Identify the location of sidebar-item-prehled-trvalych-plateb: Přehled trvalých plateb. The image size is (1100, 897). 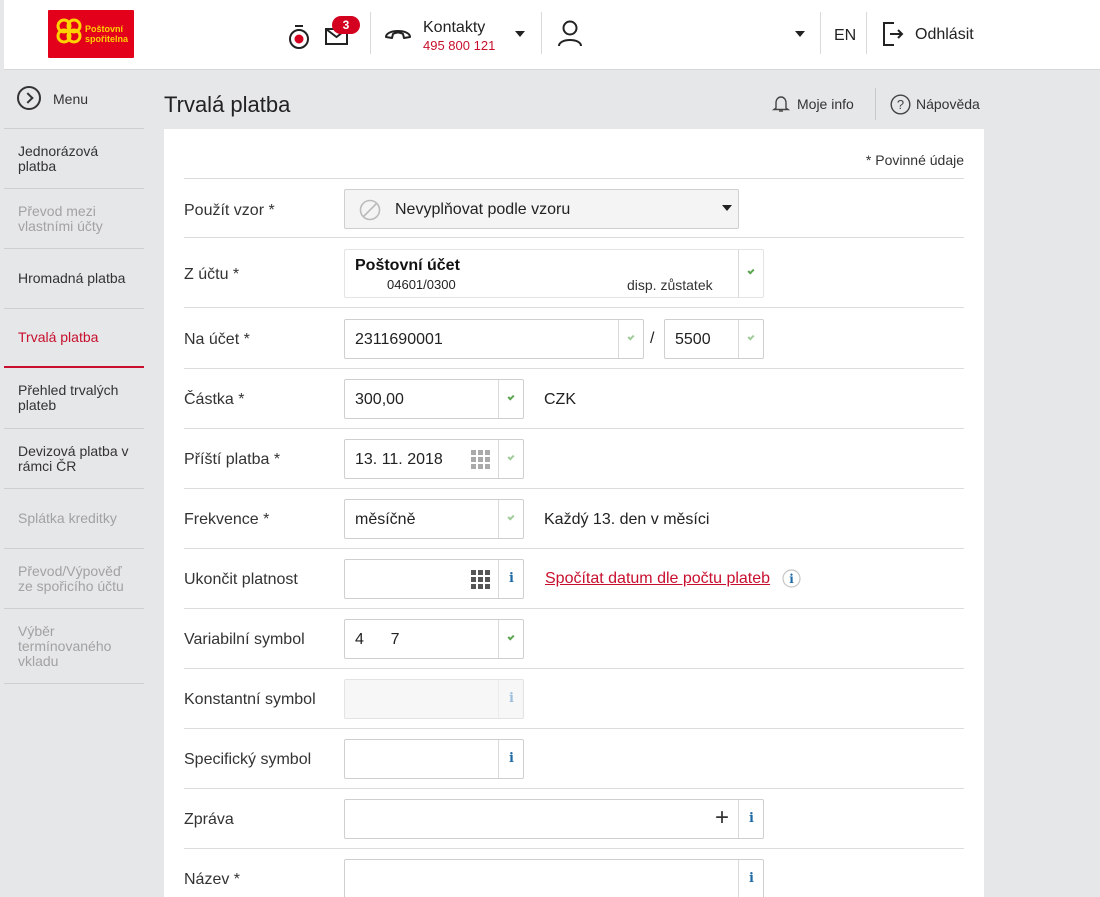
(74, 398).